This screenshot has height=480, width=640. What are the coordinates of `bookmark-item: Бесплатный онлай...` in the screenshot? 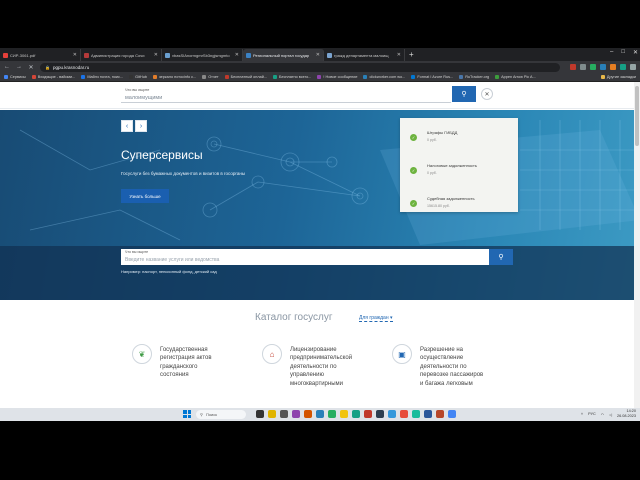 It's located at (245, 77).